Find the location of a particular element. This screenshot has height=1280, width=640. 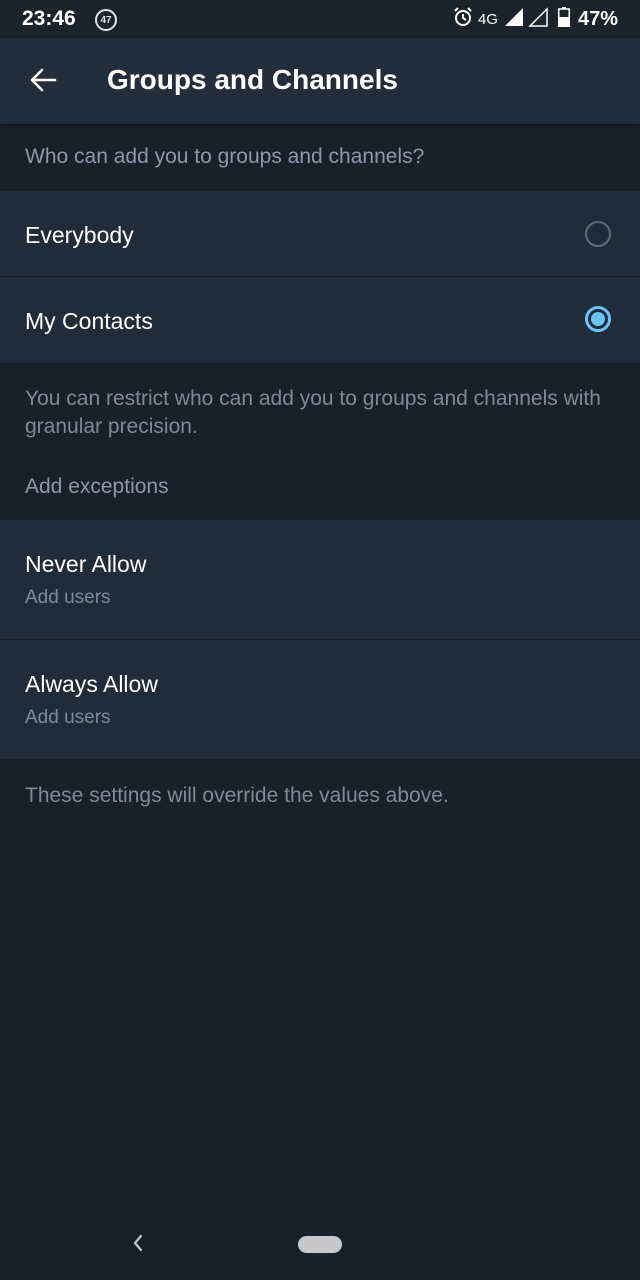

status-bar: 23:46 47 4G 47% is located at coordinates (320, 19).